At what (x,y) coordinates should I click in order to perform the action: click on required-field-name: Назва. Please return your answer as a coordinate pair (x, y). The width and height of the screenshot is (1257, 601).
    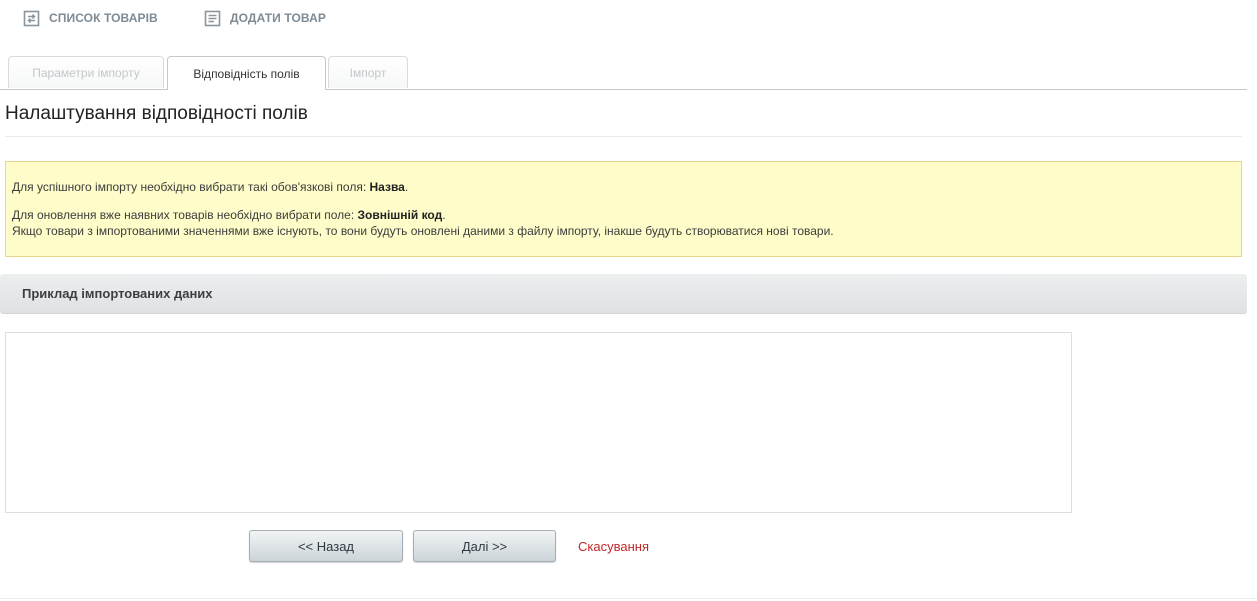
    Looking at the image, I should click on (387, 187).